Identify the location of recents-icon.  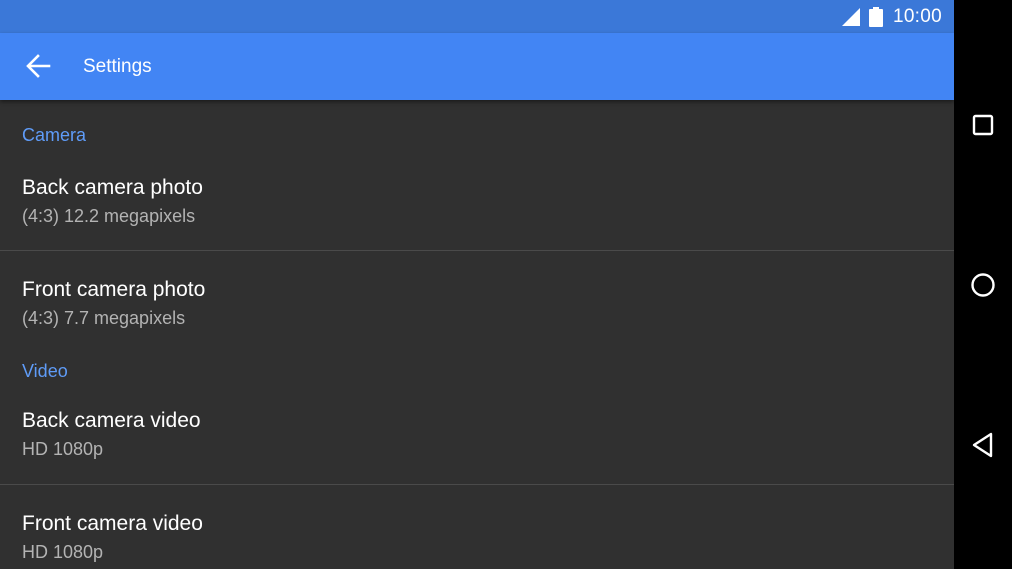
(983, 125).